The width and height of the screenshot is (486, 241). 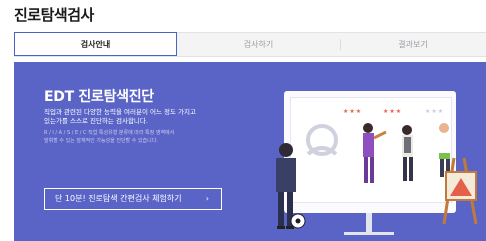 What do you see at coordinates (413, 44) in the screenshot?
I see `tab-results: 결과보기` at bounding box center [413, 44].